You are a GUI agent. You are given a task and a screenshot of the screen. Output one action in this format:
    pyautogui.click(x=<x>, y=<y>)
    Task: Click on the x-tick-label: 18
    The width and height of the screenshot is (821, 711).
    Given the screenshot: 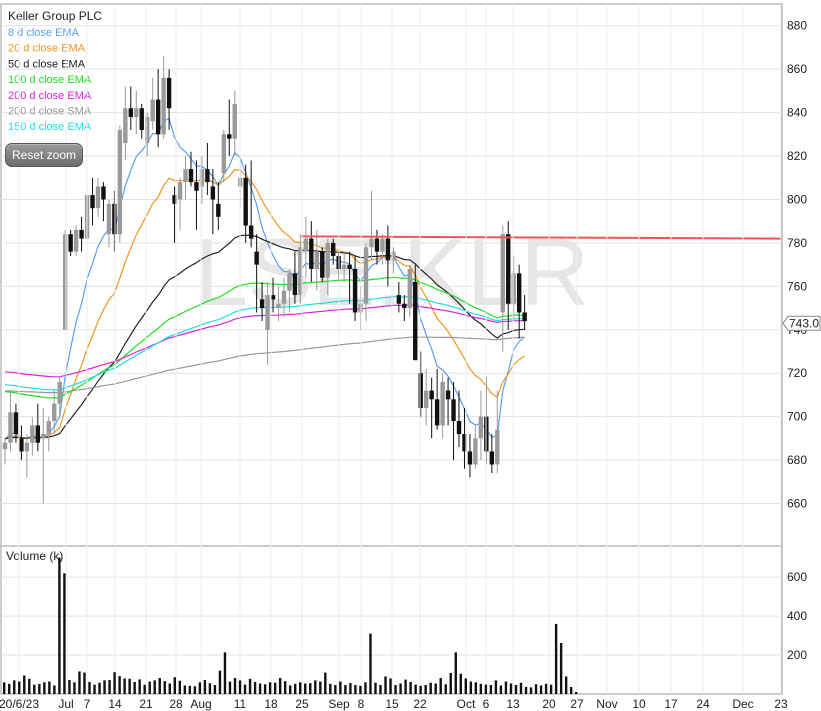 What is the action you would take?
    pyautogui.click(x=271, y=704)
    